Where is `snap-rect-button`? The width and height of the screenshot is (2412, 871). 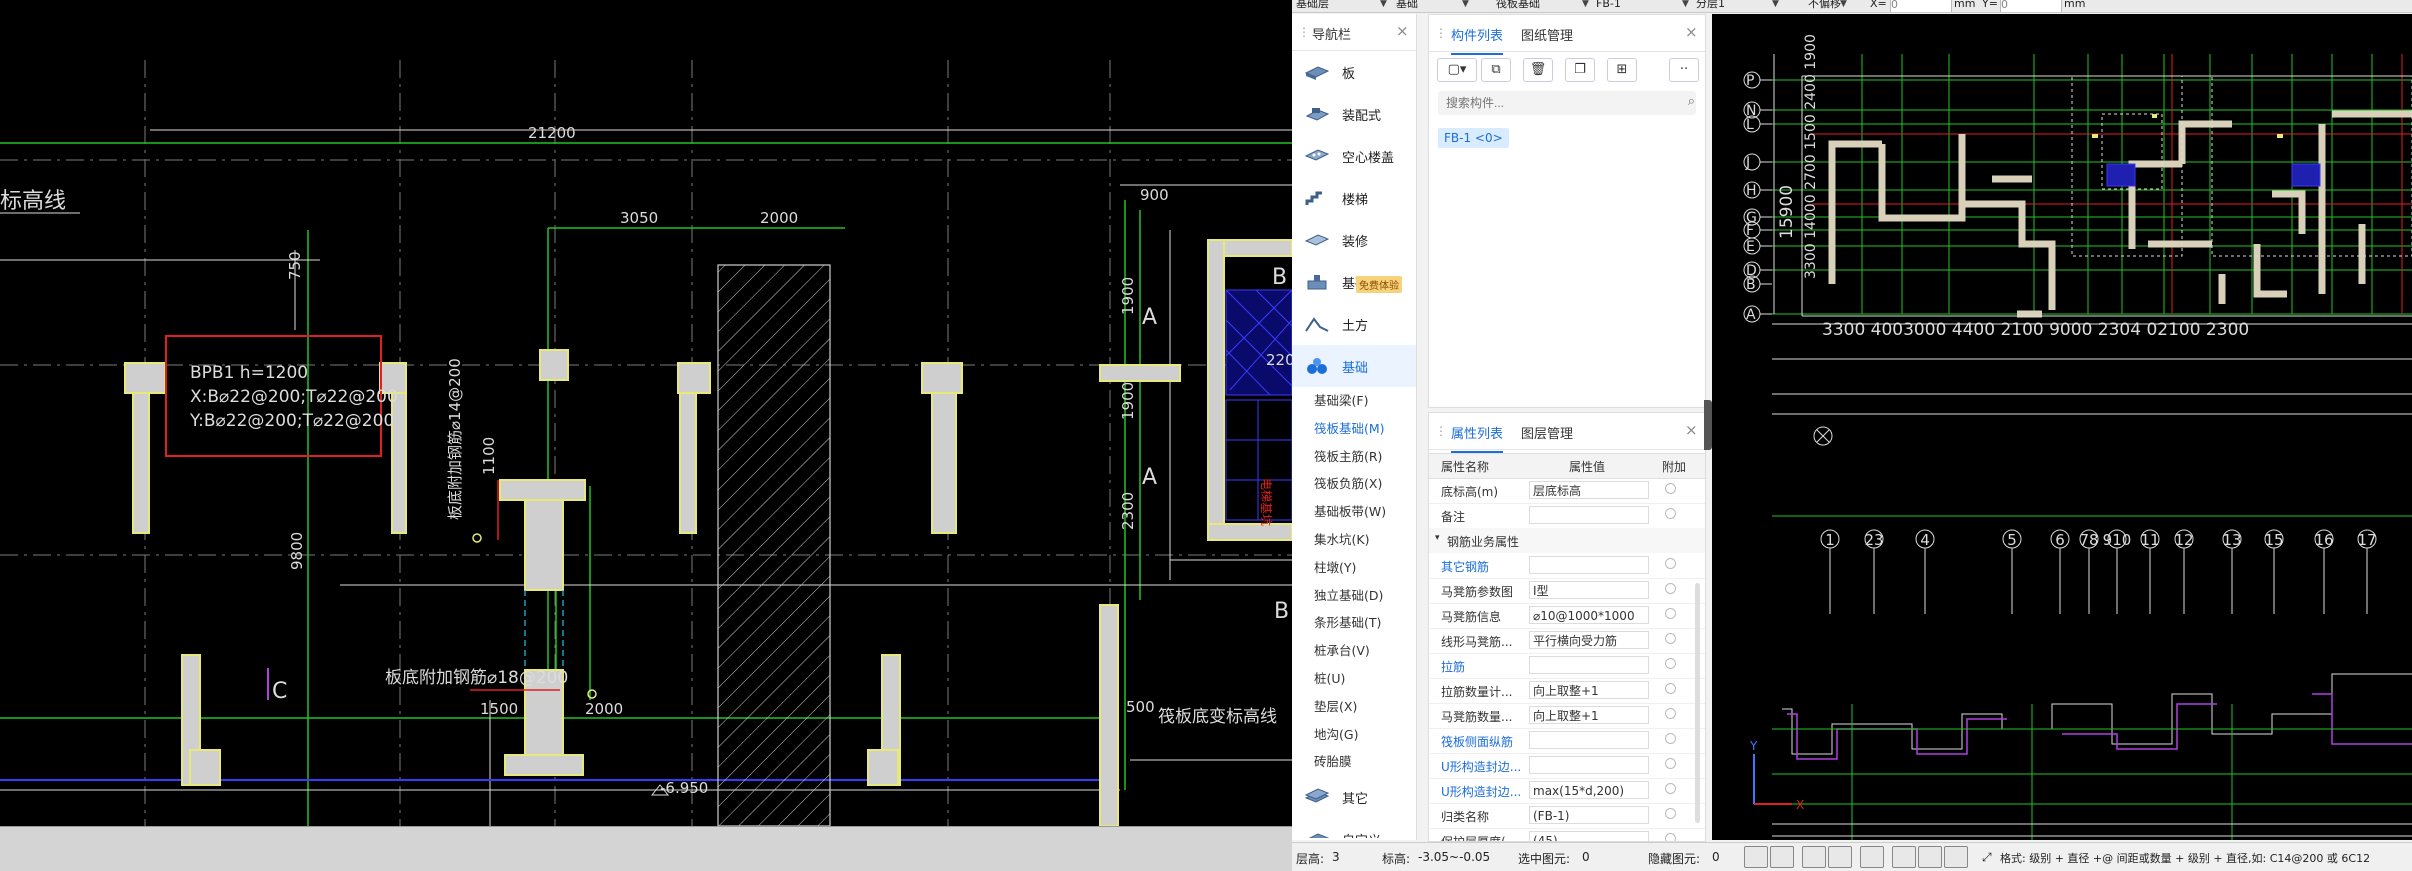
snap-rect-button is located at coordinates (1782, 857).